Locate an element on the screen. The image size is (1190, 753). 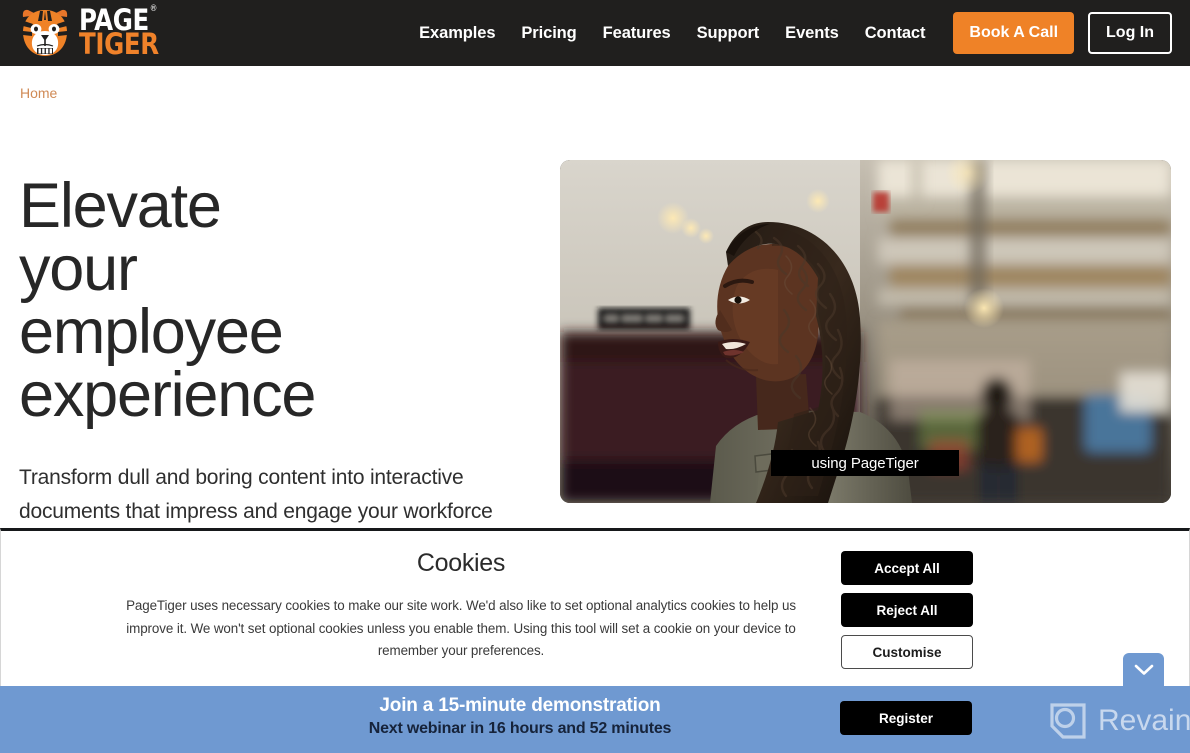
accept-all-button: Accept All is located at coordinates (907, 568).